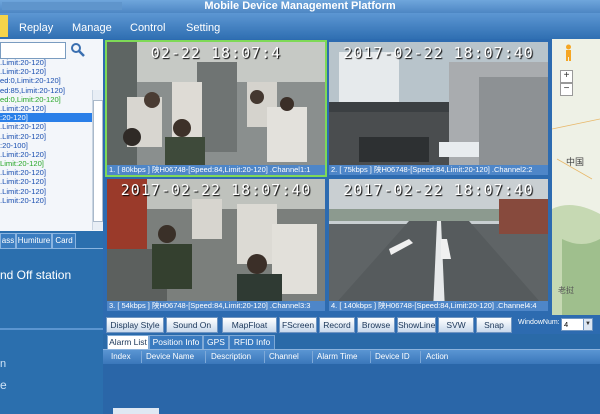 This screenshot has width=600, height=414. I want to click on window-title: Mobile Device Management Platform, so click(300, 6).